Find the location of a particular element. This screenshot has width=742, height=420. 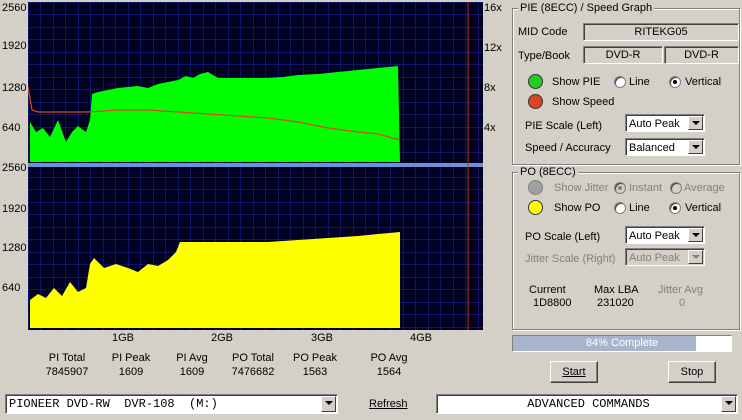

po-scale-select: Auto Peak is located at coordinates (665, 235).